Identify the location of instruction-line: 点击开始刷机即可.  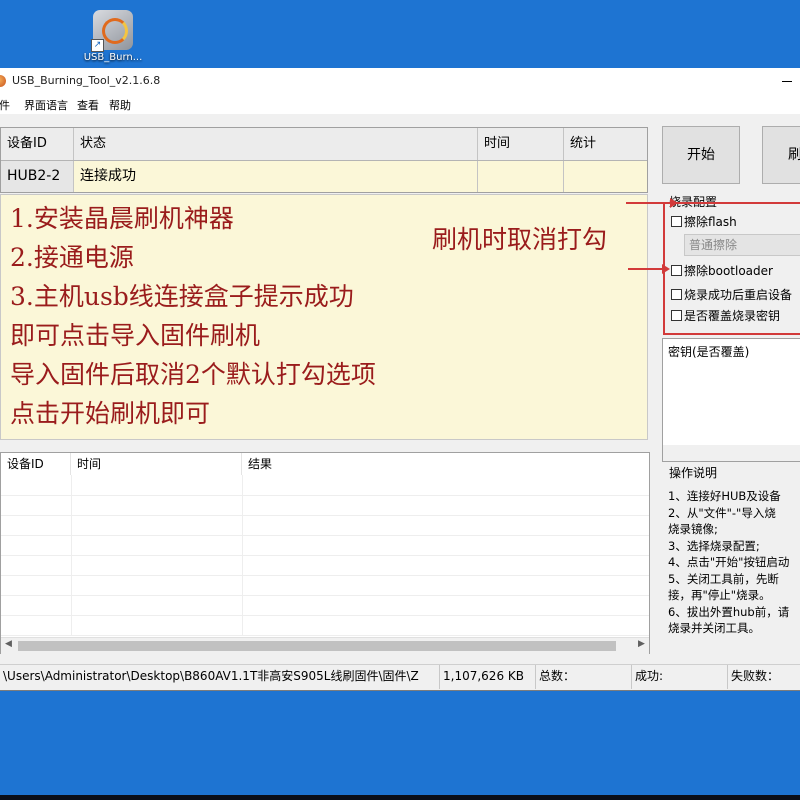
(110, 413).